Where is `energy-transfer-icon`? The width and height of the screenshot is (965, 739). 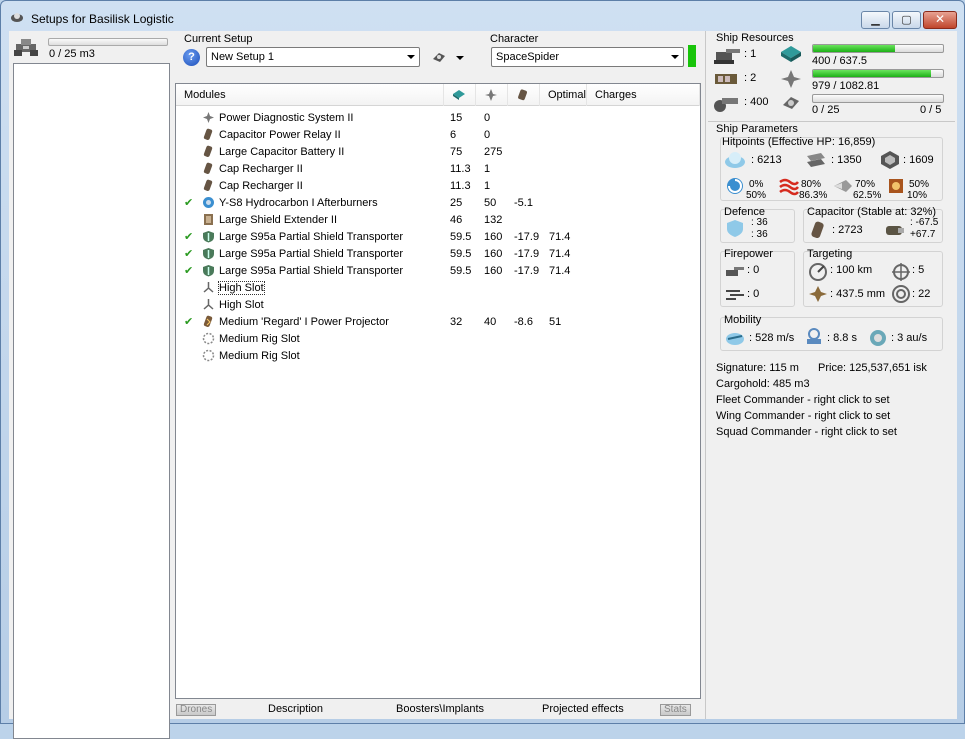
energy-transfer-icon is located at coordinates (208, 321).